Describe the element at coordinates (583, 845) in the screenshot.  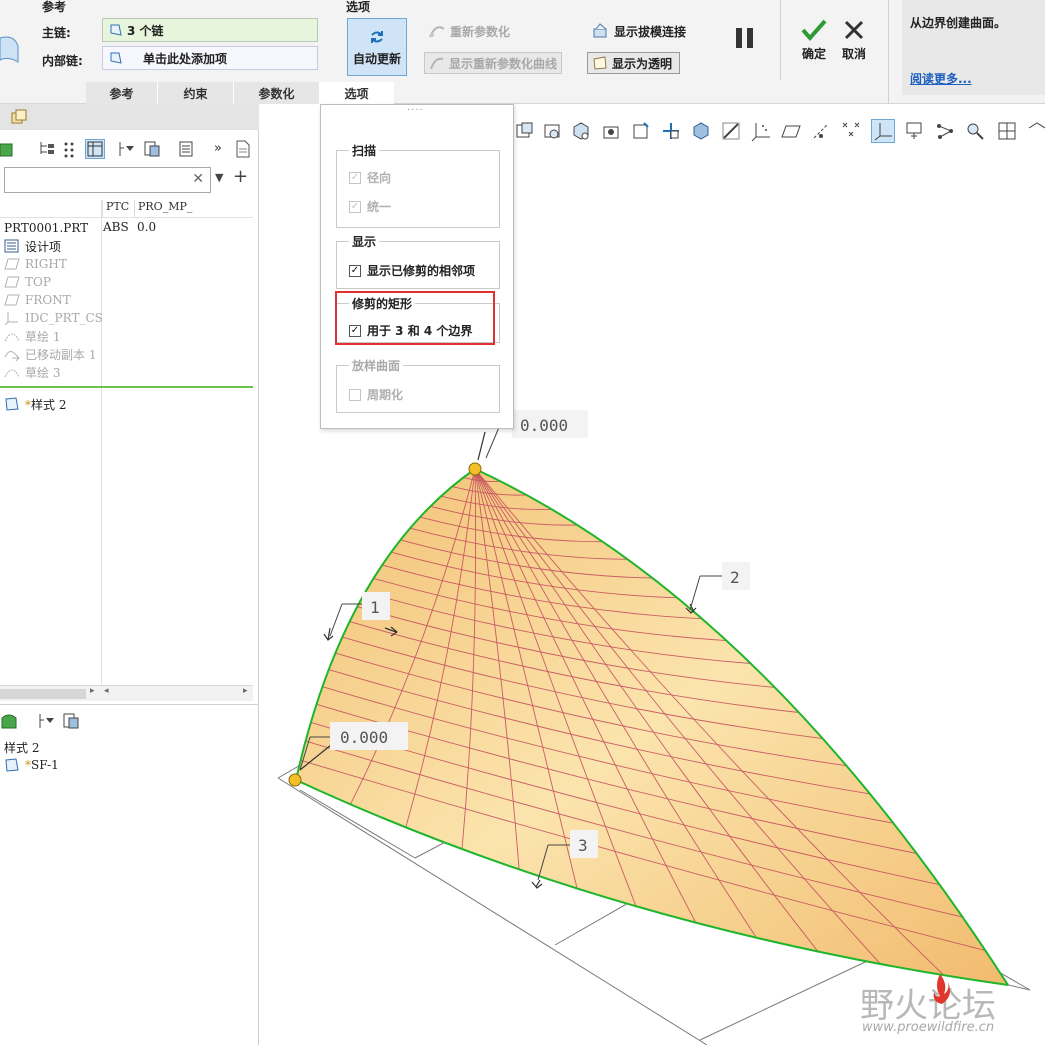
I see `chain-label-3: 3` at that location.